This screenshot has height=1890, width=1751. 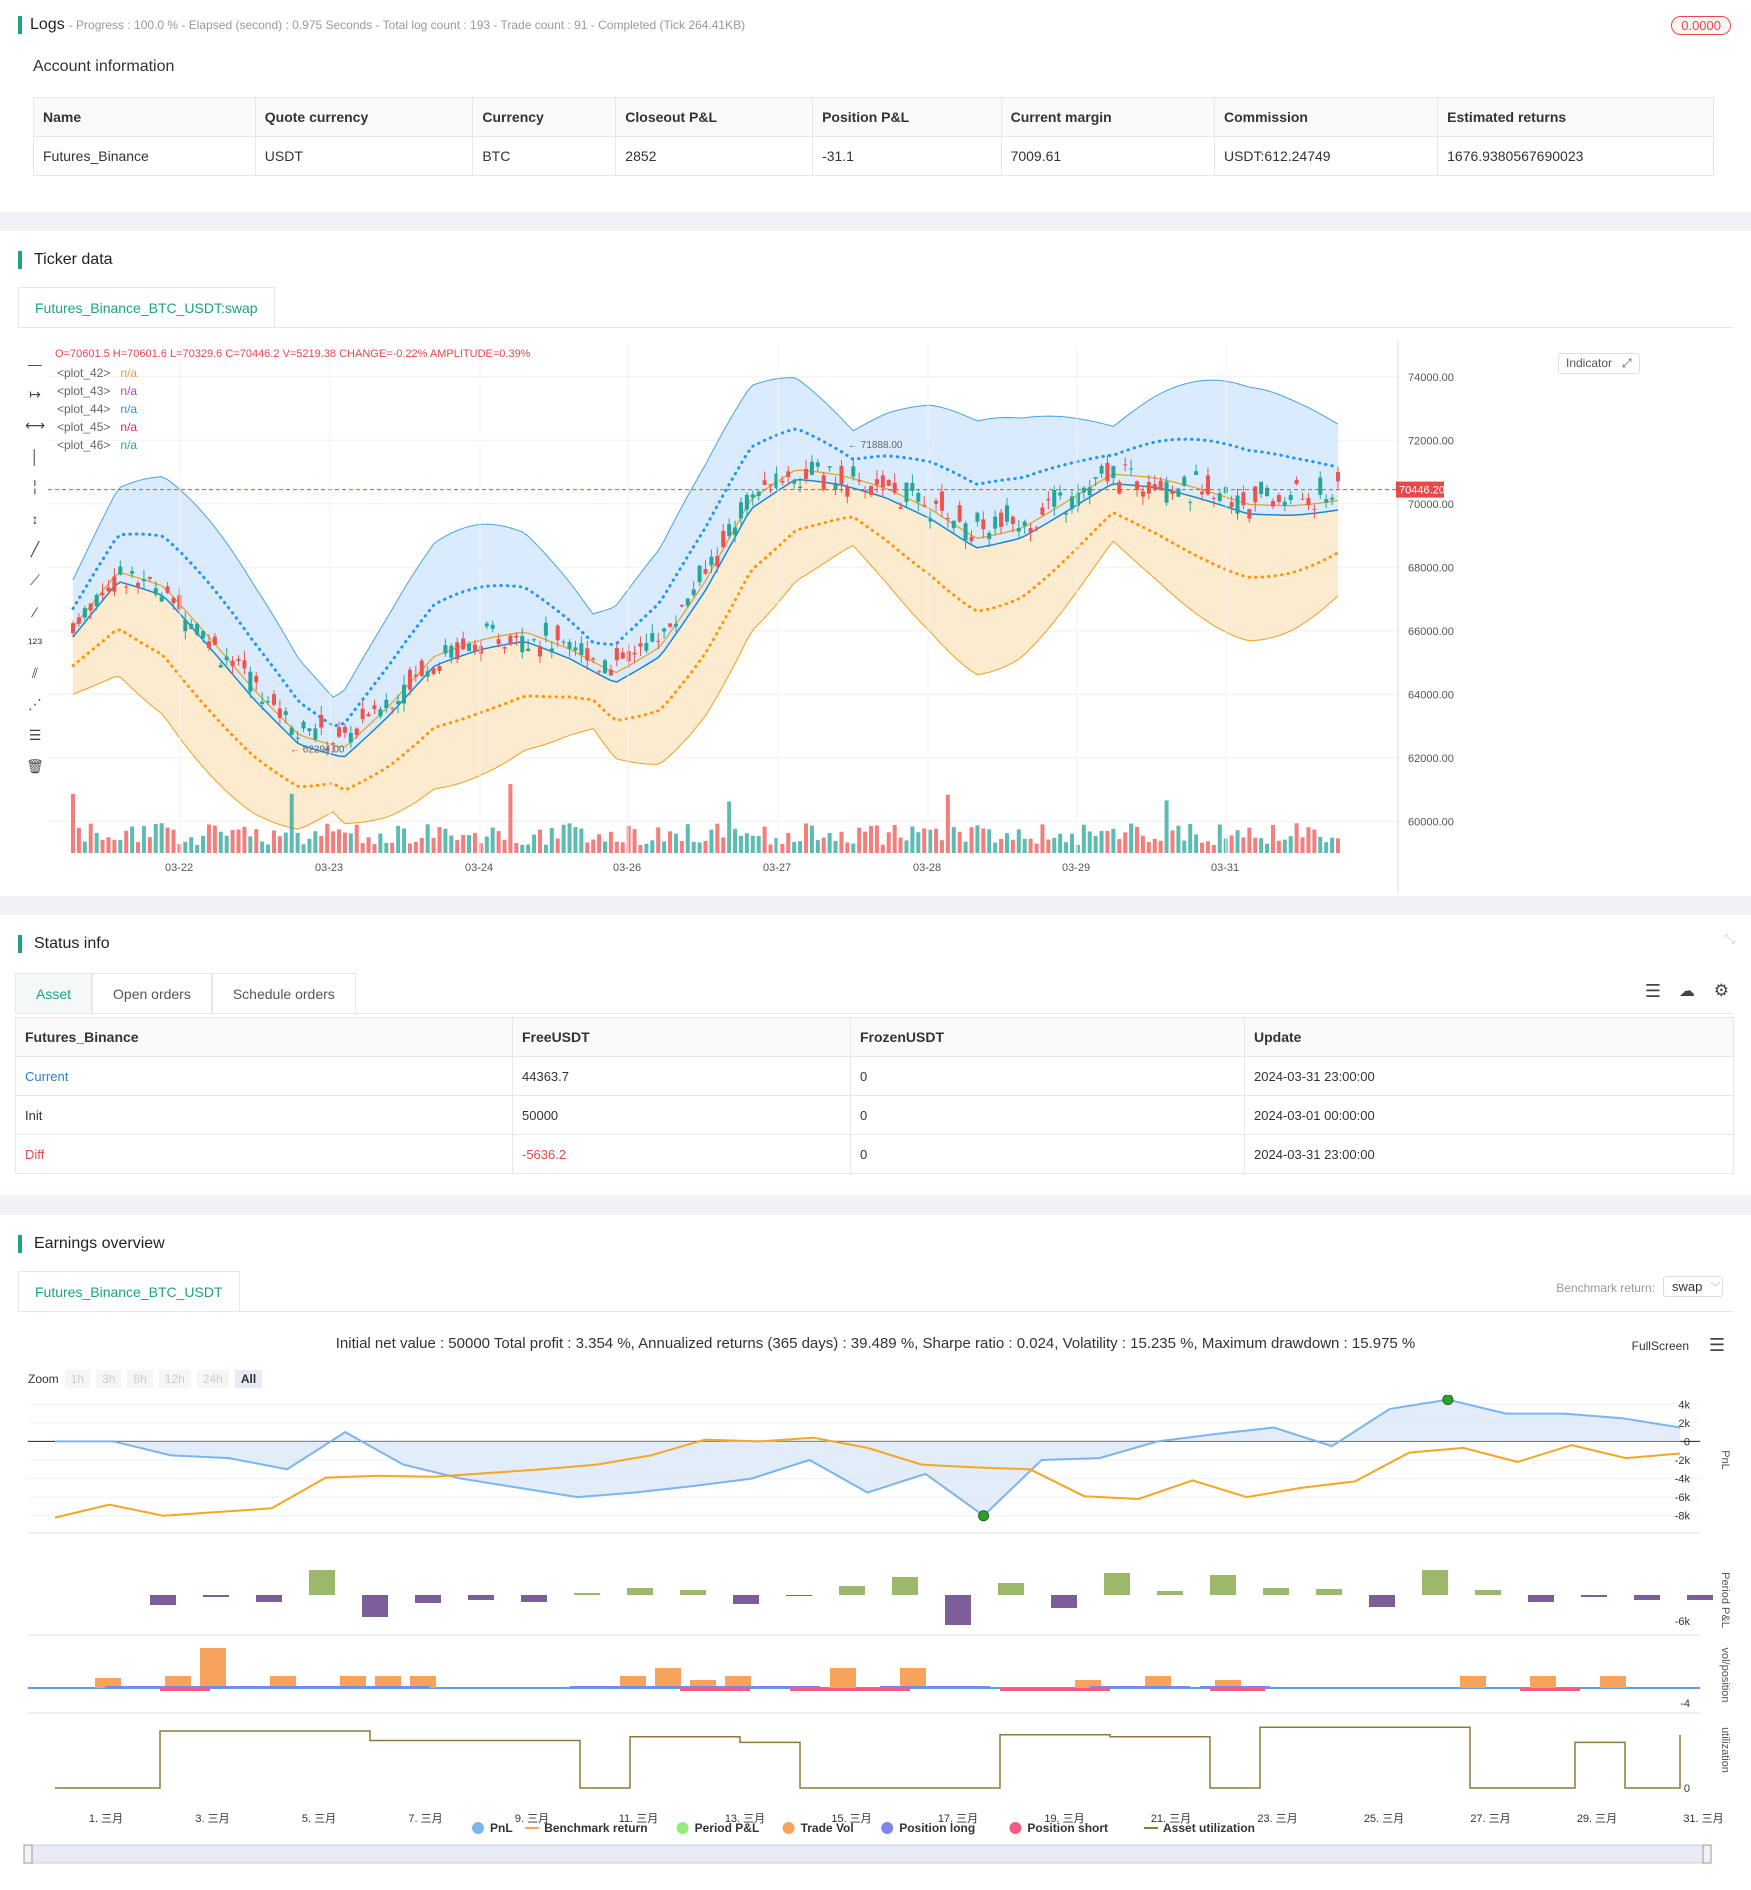 What do you see at coordinates (77, 1379) in the screenshot?
I see `zoom-1h: 1h` at bounding box center [77, 1379].